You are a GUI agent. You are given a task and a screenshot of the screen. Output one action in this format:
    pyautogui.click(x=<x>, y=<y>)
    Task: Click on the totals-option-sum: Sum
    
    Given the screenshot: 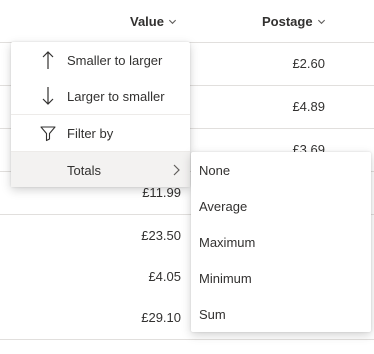 What is the action you would take?
    pyautogui.click(x=281, y=314)
    